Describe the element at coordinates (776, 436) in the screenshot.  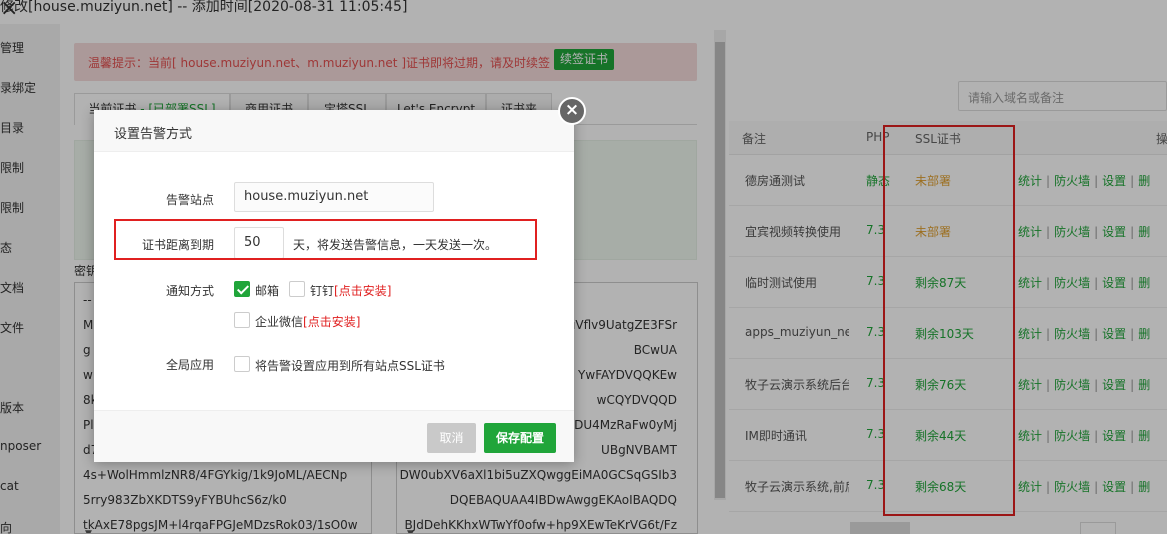
I see `site-note: IM即时通讯` at that location.